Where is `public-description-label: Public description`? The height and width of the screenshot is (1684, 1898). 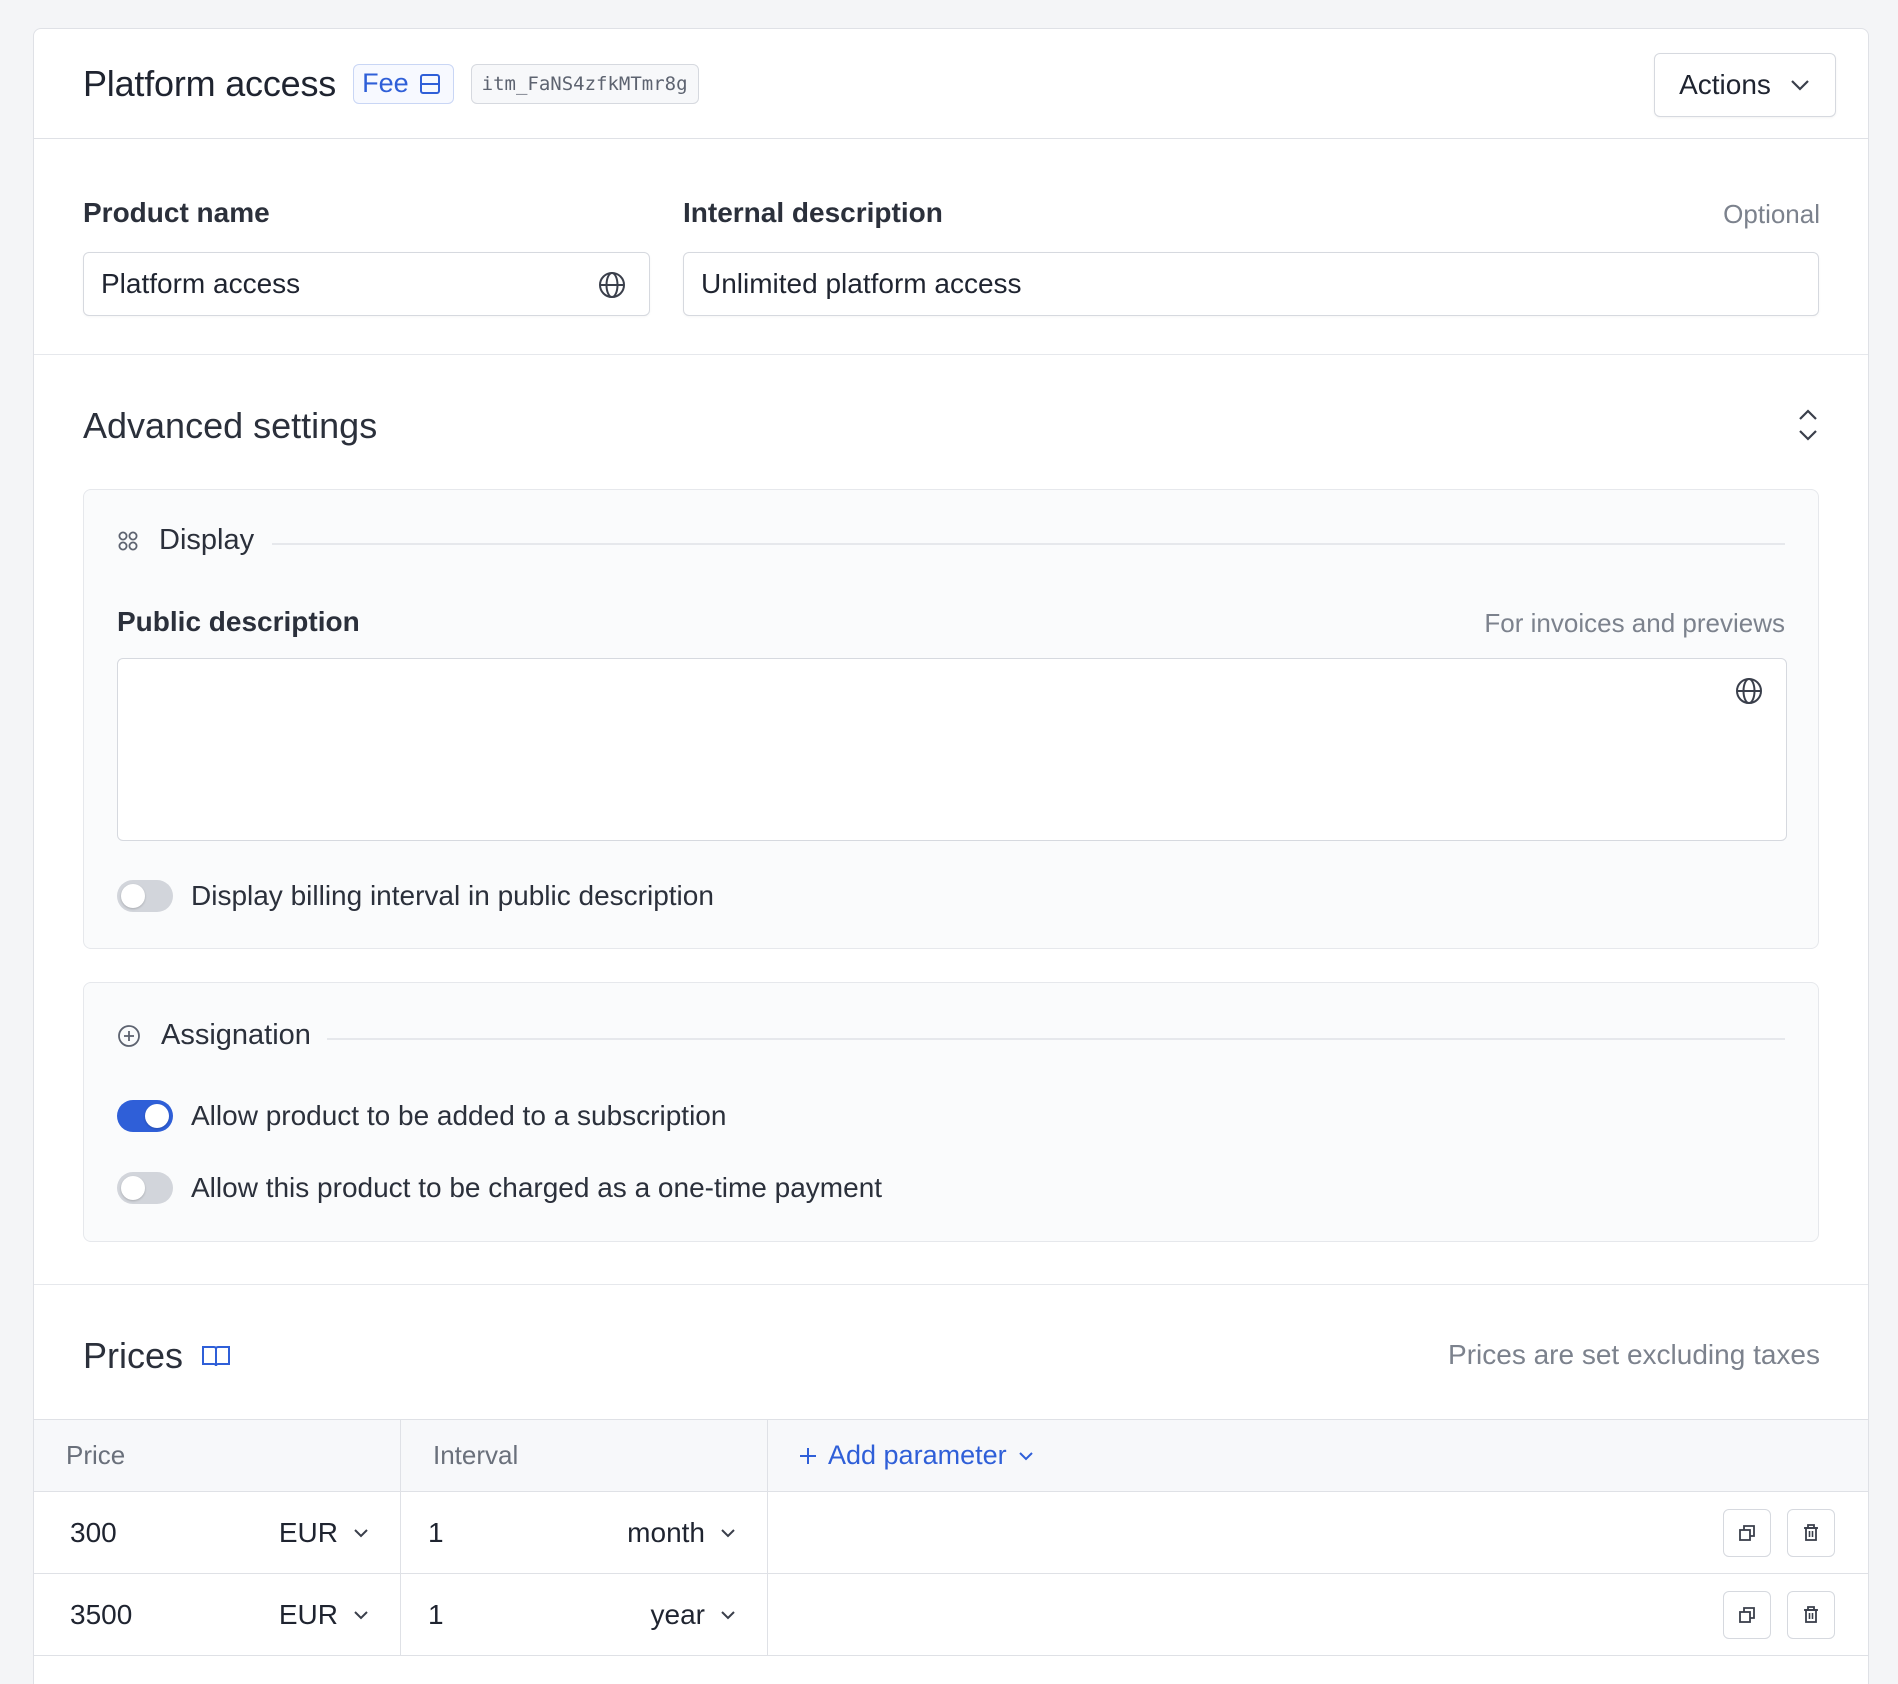 public-description-label: Public description is located at coordinates (238, 621).